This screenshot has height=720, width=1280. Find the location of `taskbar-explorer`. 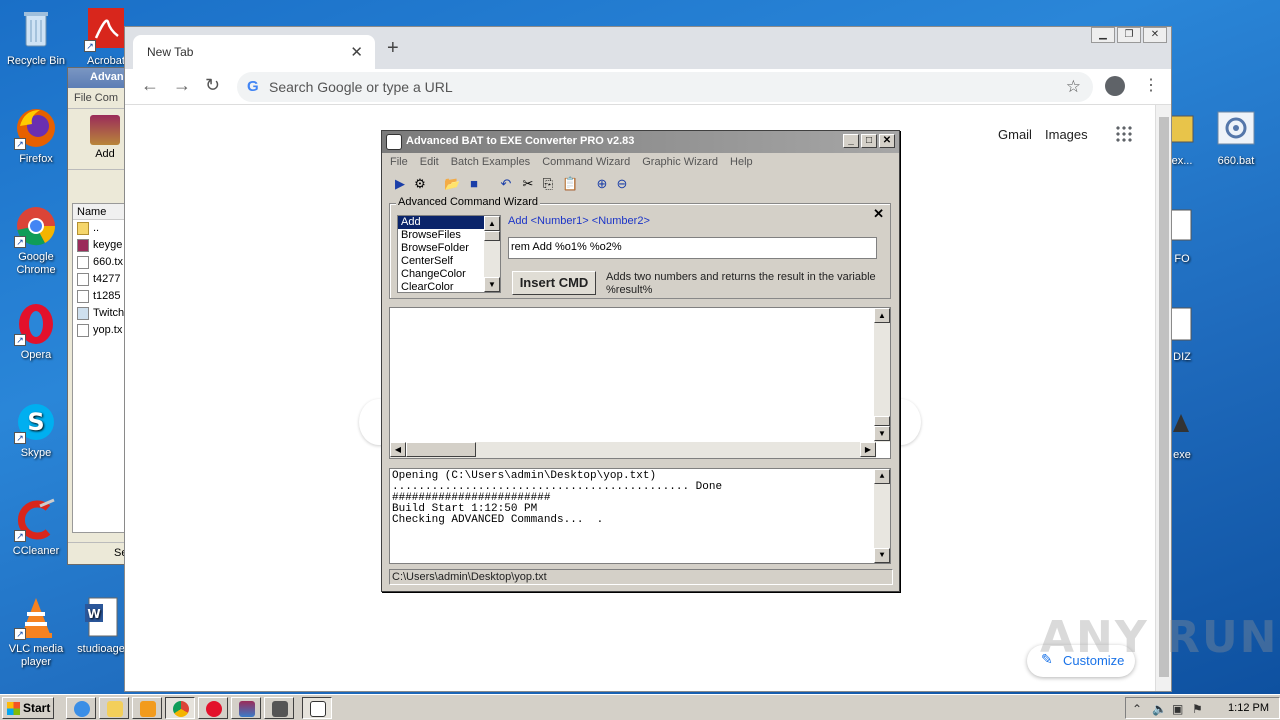

taskbar-explorer is located at coordinates (114, 708).